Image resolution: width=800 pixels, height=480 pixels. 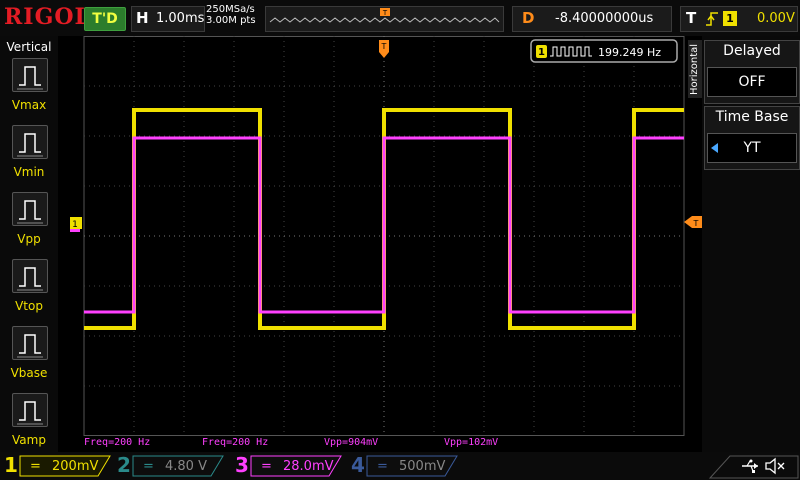 What do you see at coordinates (714, 148) in the screenshot?
I see `arrow-left-icon` at bounding box center [714, 148].